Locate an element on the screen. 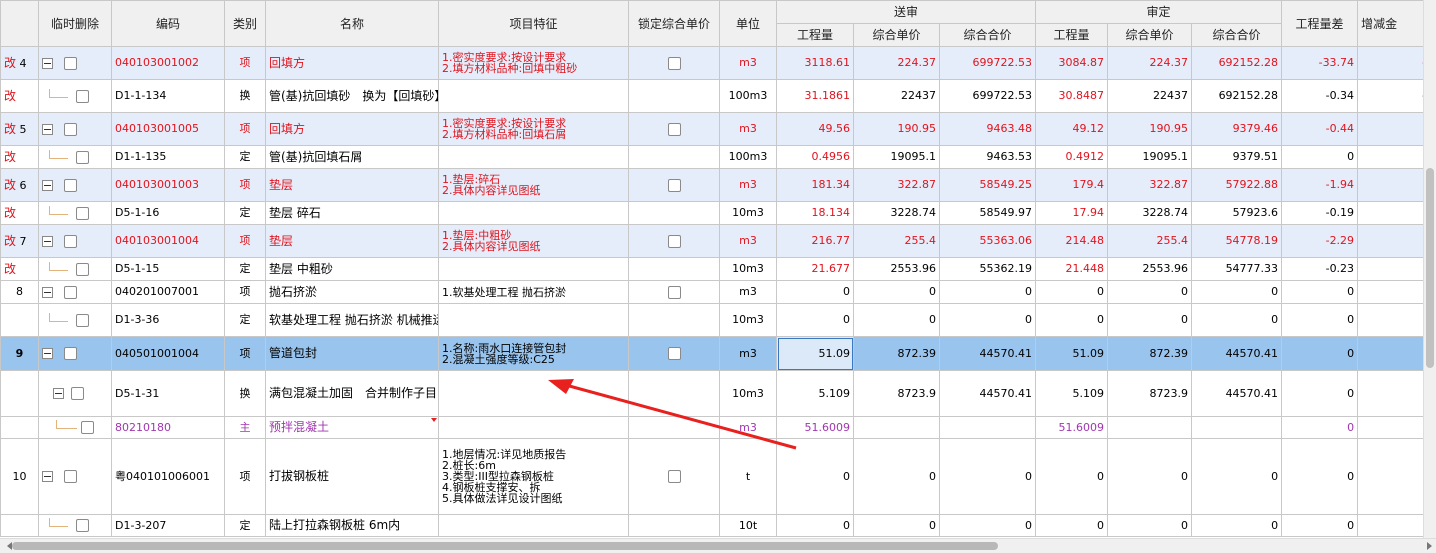 The height and width of the screenshot is (553, 1436). name-cell: 软基处理工程 抛石挤淤 机械推运 is located at coordinates (352, 320).